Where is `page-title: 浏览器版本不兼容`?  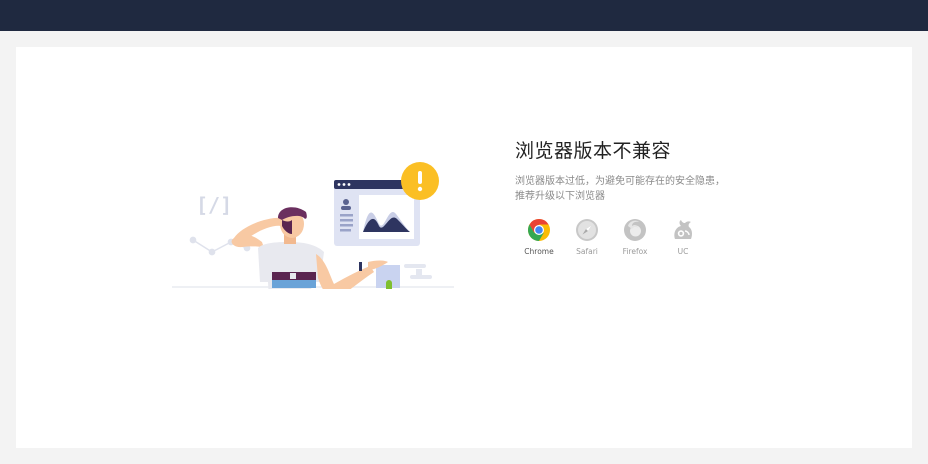 page-title: 浏览器版本不兼容 is located at coordinates (593, 151).